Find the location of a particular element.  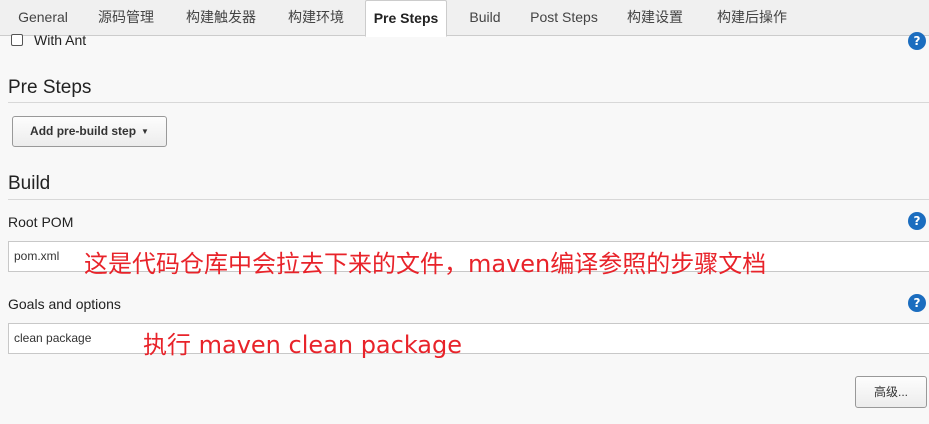

tab-build-settings: 构建设置 is located at coordinates (655, 18).